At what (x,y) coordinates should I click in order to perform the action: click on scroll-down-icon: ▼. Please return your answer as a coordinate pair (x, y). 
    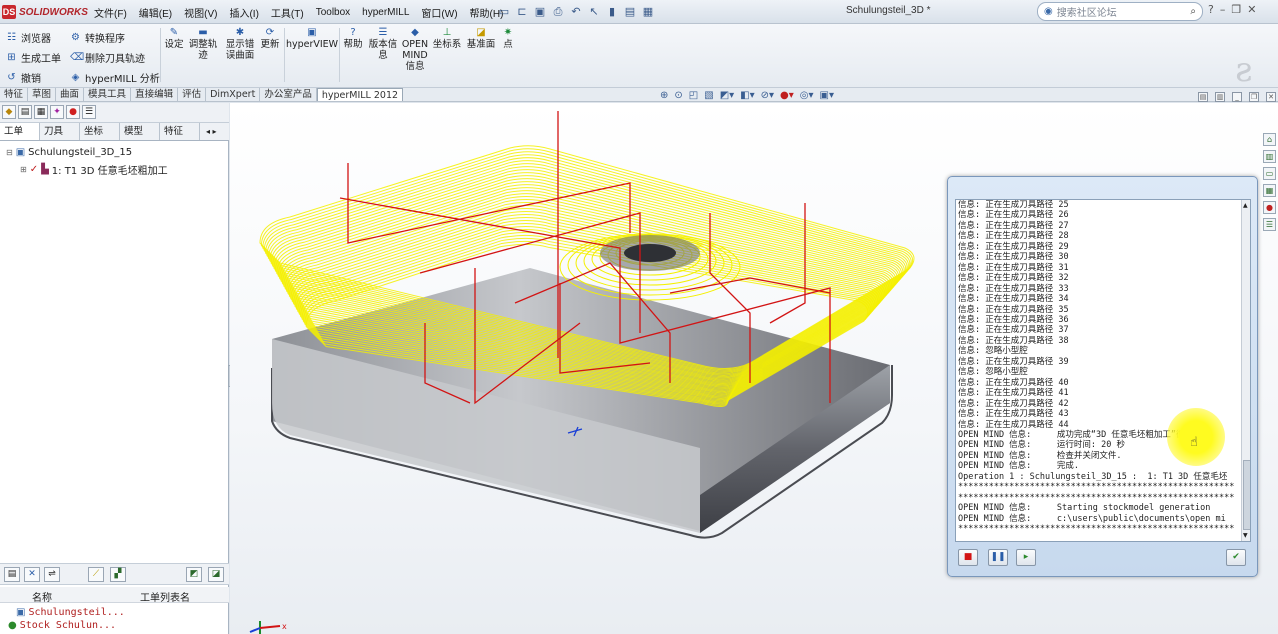
    Looking at the image, I should click on (1245, 535).